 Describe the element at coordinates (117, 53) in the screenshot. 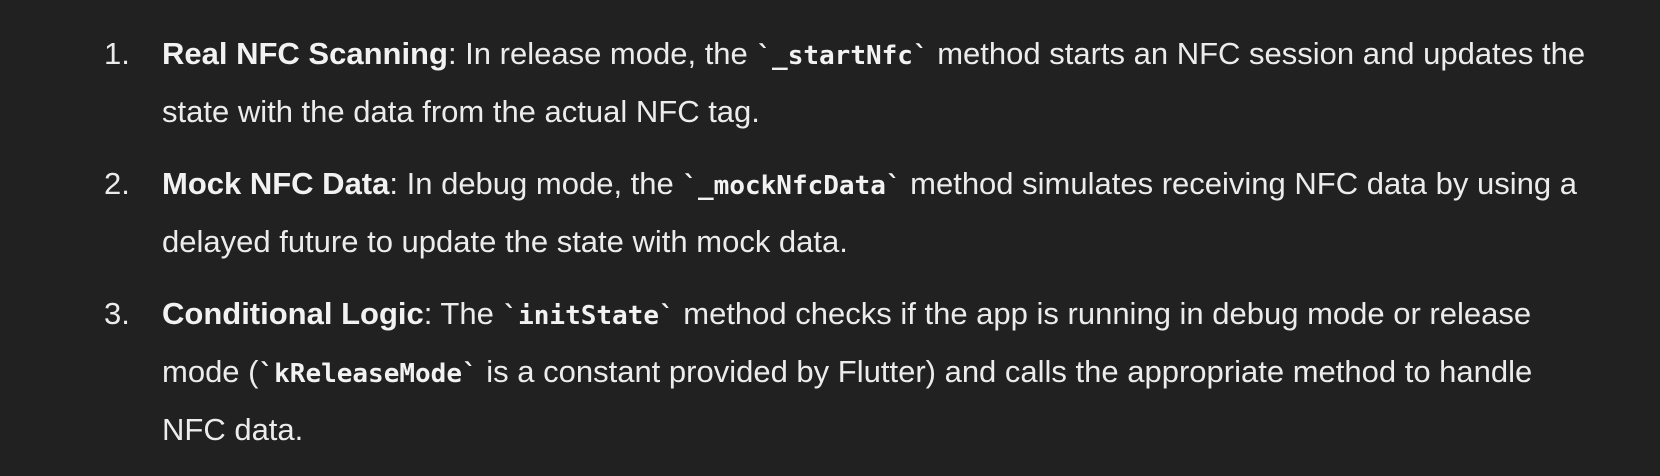

I see `list-item-number: 1.` at that location.